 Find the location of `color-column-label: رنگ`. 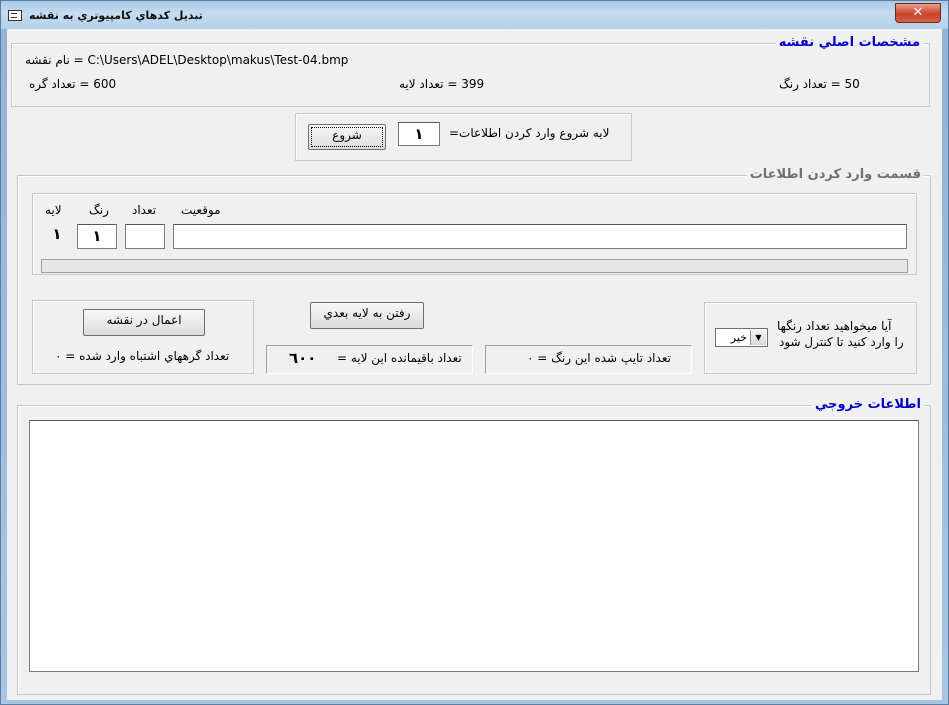

color-column-label: رنگ is located at coordinates (99, 210).